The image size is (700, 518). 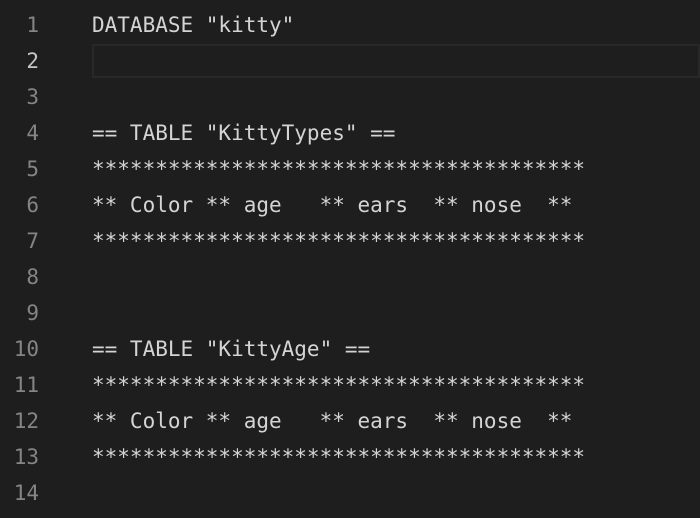 I want to click on code-line-7: ***************************************, so click(x=396, y=241).